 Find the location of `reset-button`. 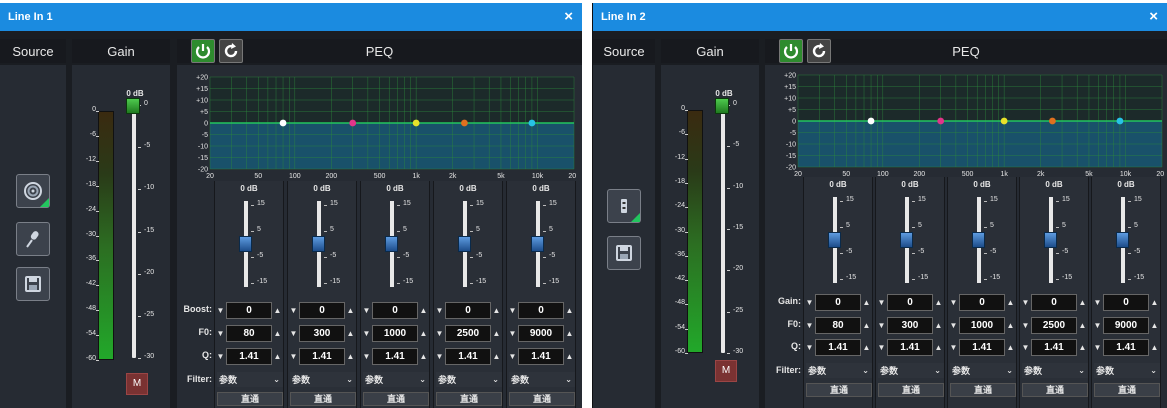

reset-button is located at coordinates (819, 51).